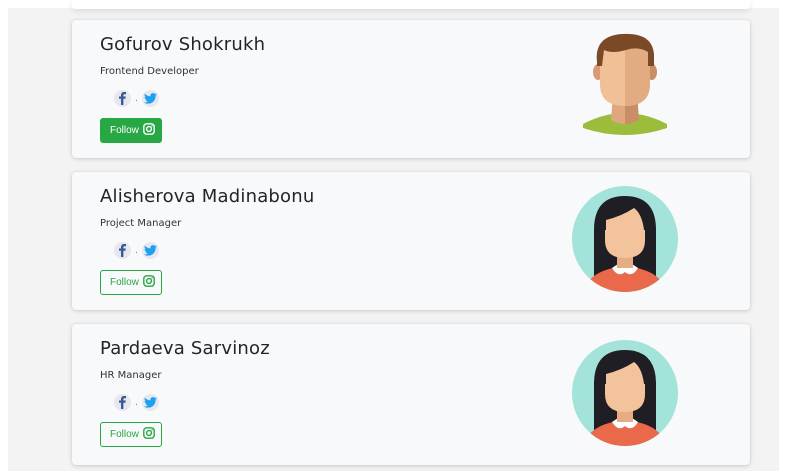  I want to click on profile-name: Alisherova Madinabonu, so click(207, 196).